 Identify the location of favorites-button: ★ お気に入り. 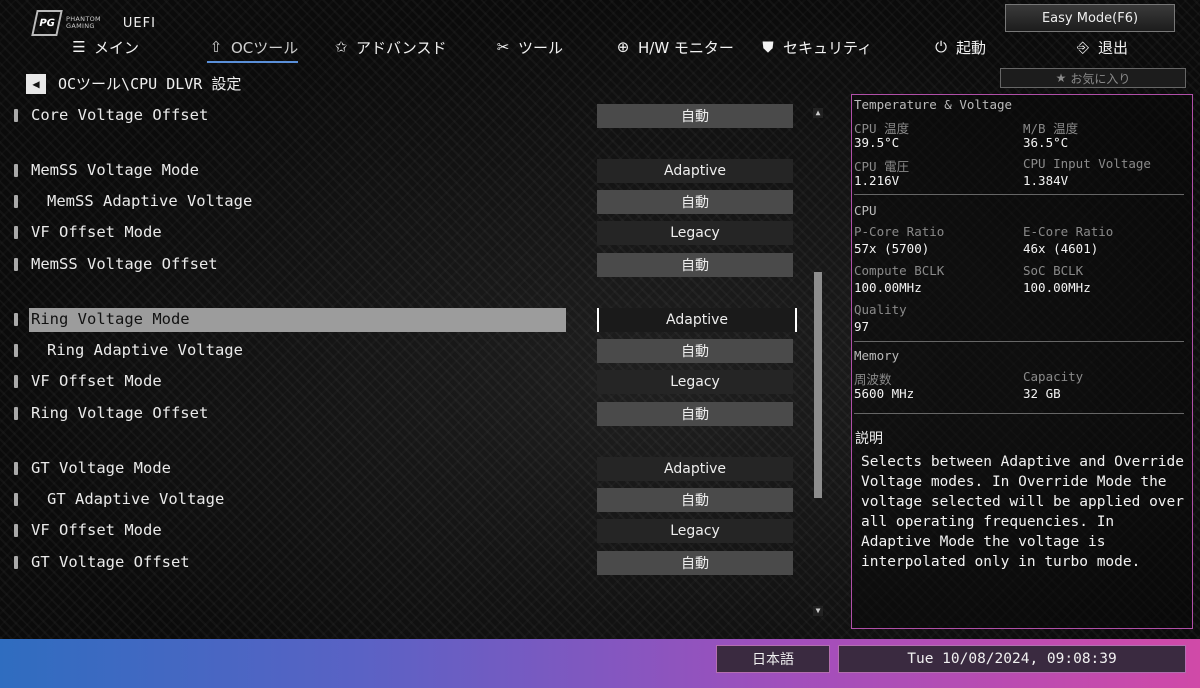
(1093, 78).